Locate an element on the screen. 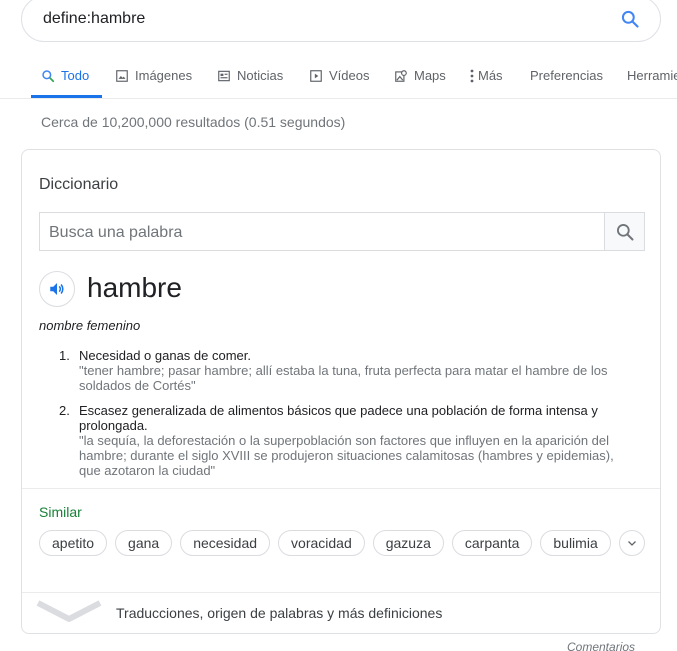  definition-number: 1. is located at coordinates (64, 355).